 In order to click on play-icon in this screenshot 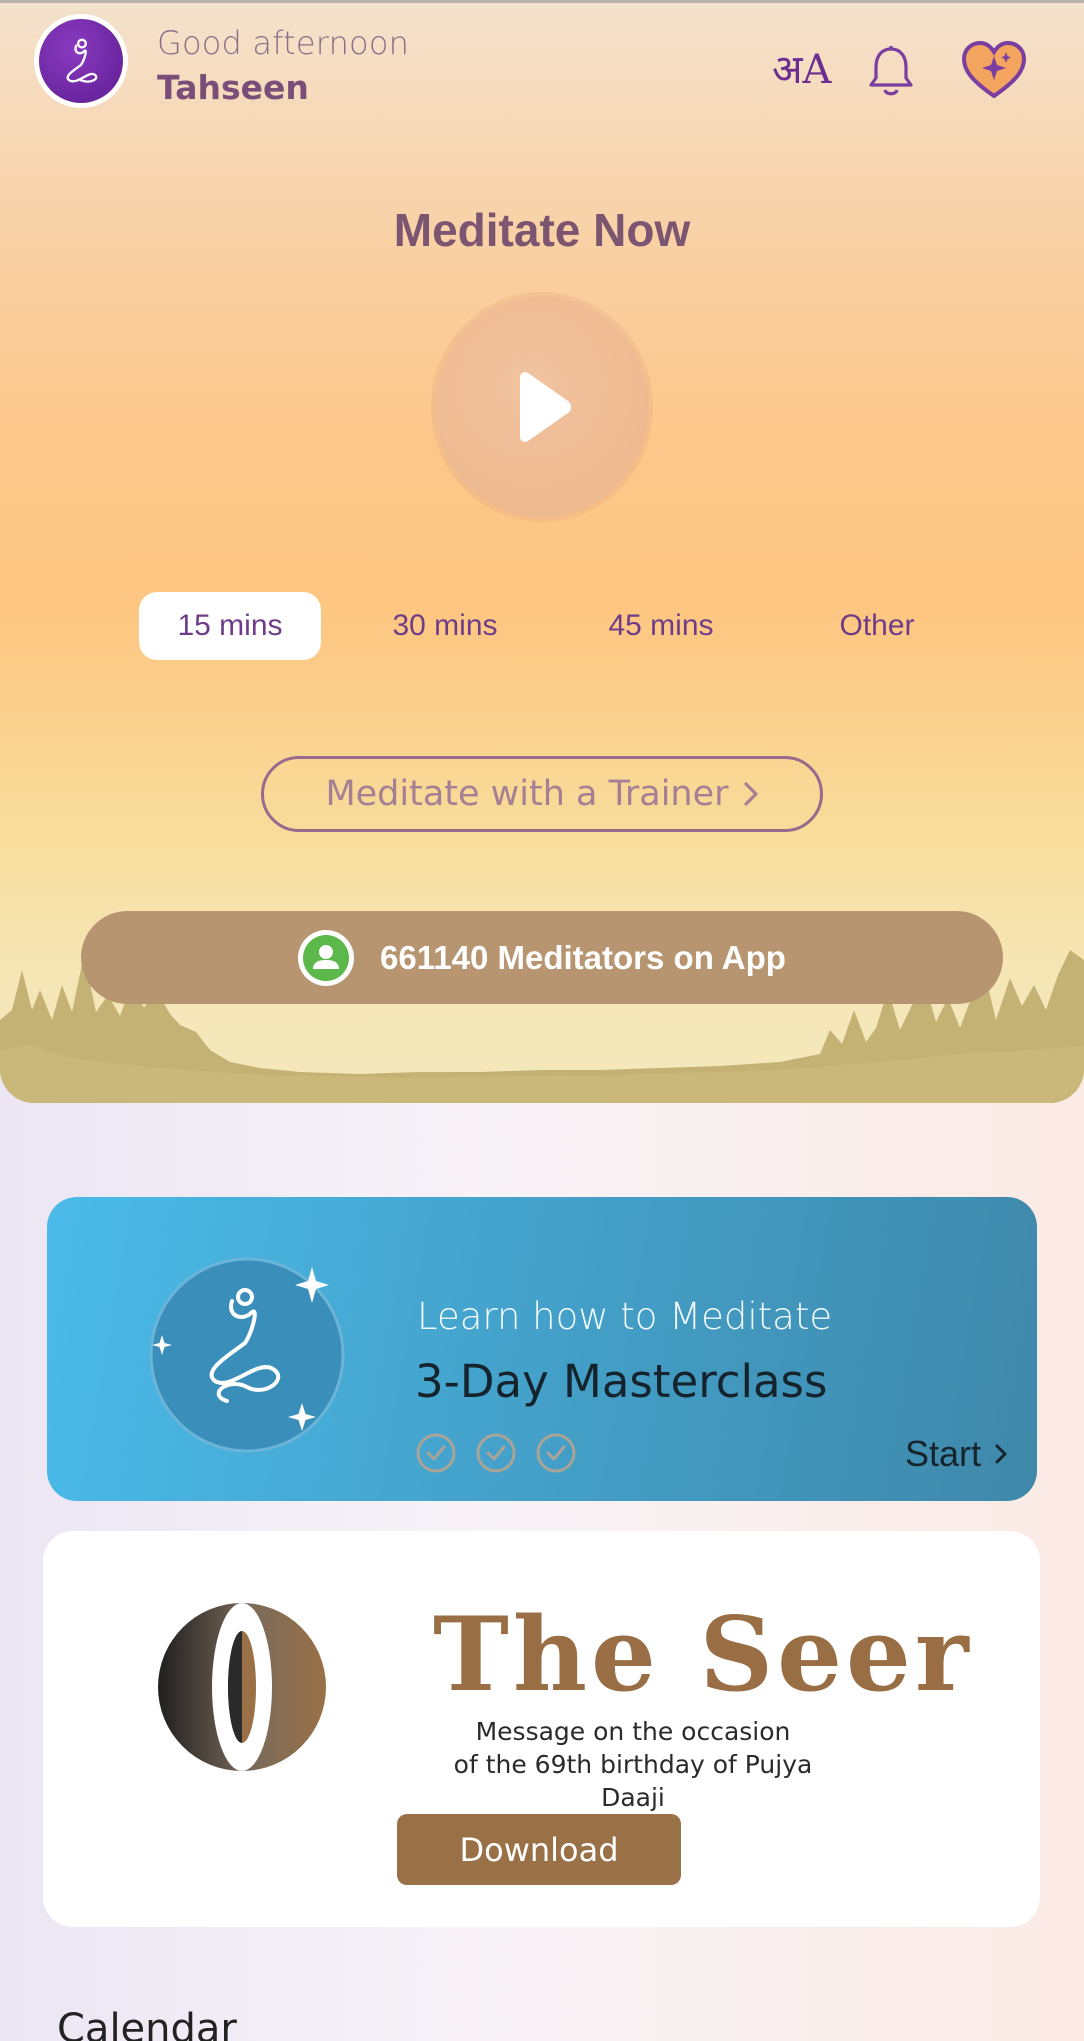, I will do `click(545, 407)`.